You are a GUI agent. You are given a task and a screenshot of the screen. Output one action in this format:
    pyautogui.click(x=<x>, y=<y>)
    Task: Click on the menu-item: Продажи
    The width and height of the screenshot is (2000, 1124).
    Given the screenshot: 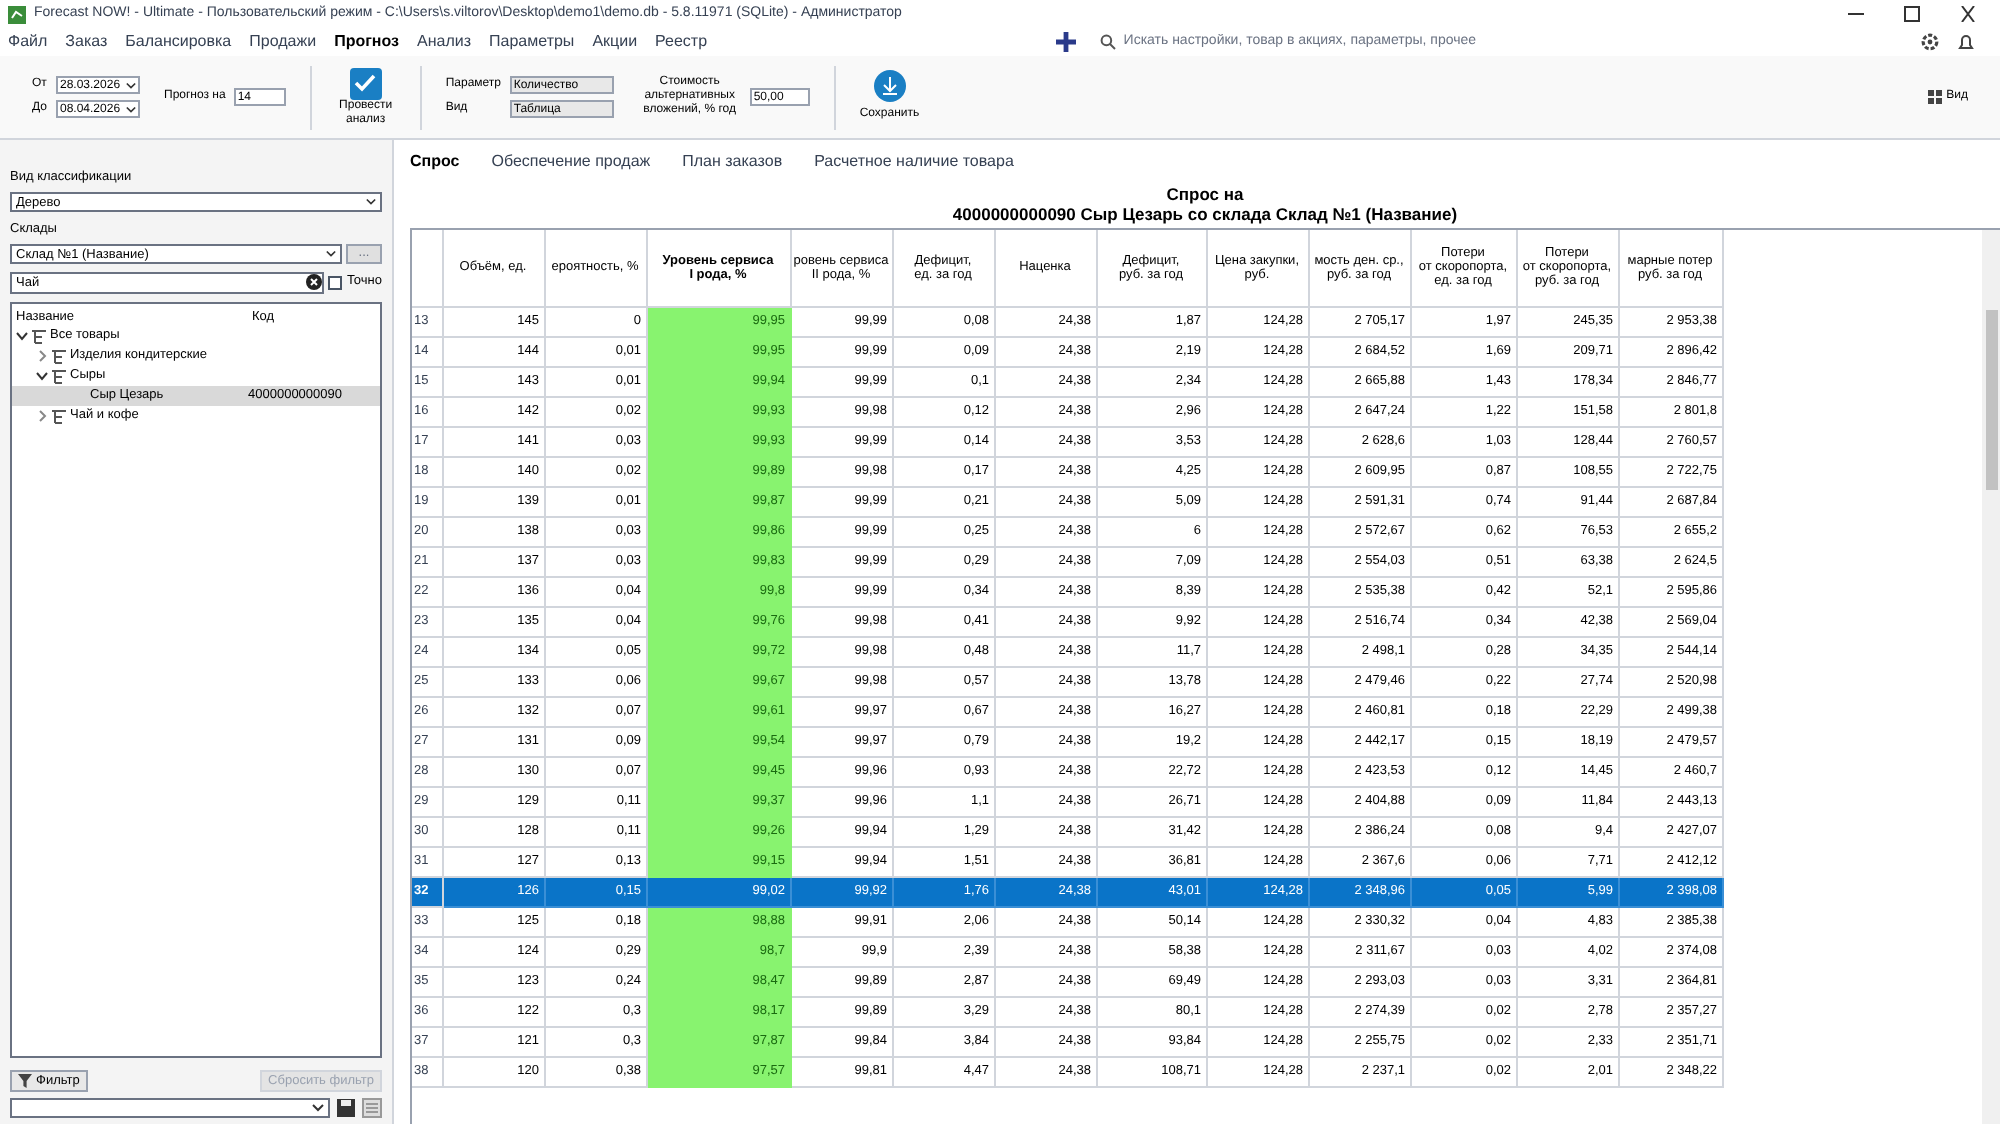 What is the action you would take?
    pyautogui.click(x=283, y=42)
    